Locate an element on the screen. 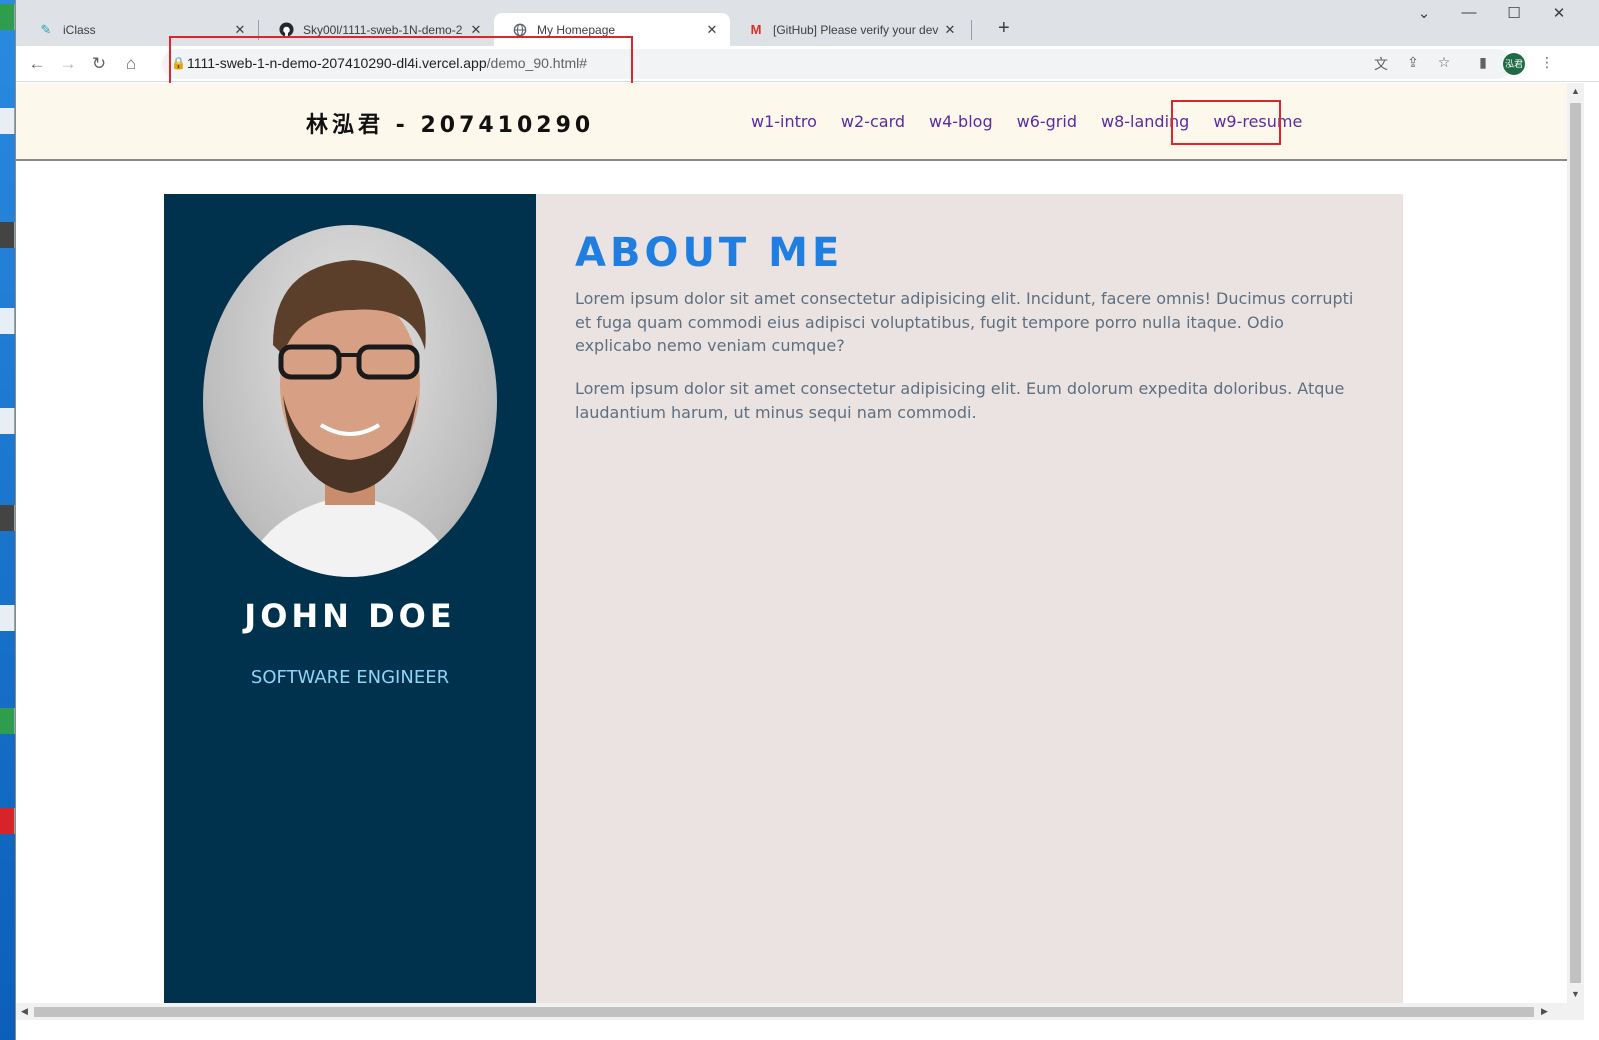 The image size is (1599, 1040). profile-avatar: 泓君 is located at coordinates (1514, 64).